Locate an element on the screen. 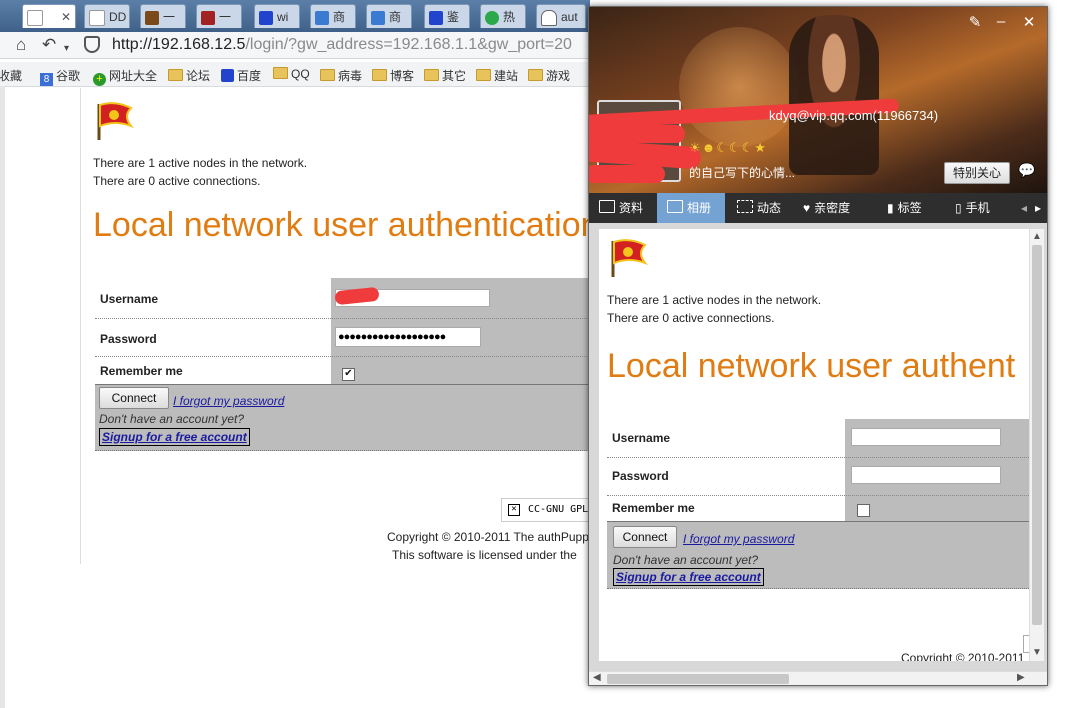 This screenshot has height=708, width=1070. page-icon is located at coordinates (97, 17).